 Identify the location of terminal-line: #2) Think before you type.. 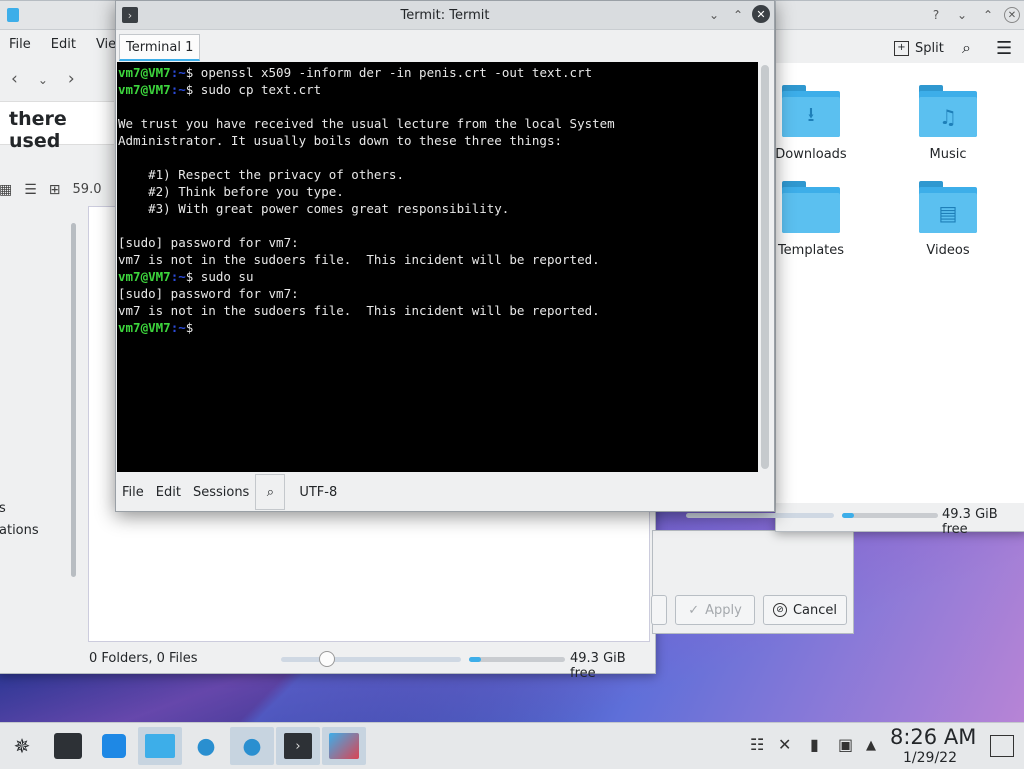
(231, 191).